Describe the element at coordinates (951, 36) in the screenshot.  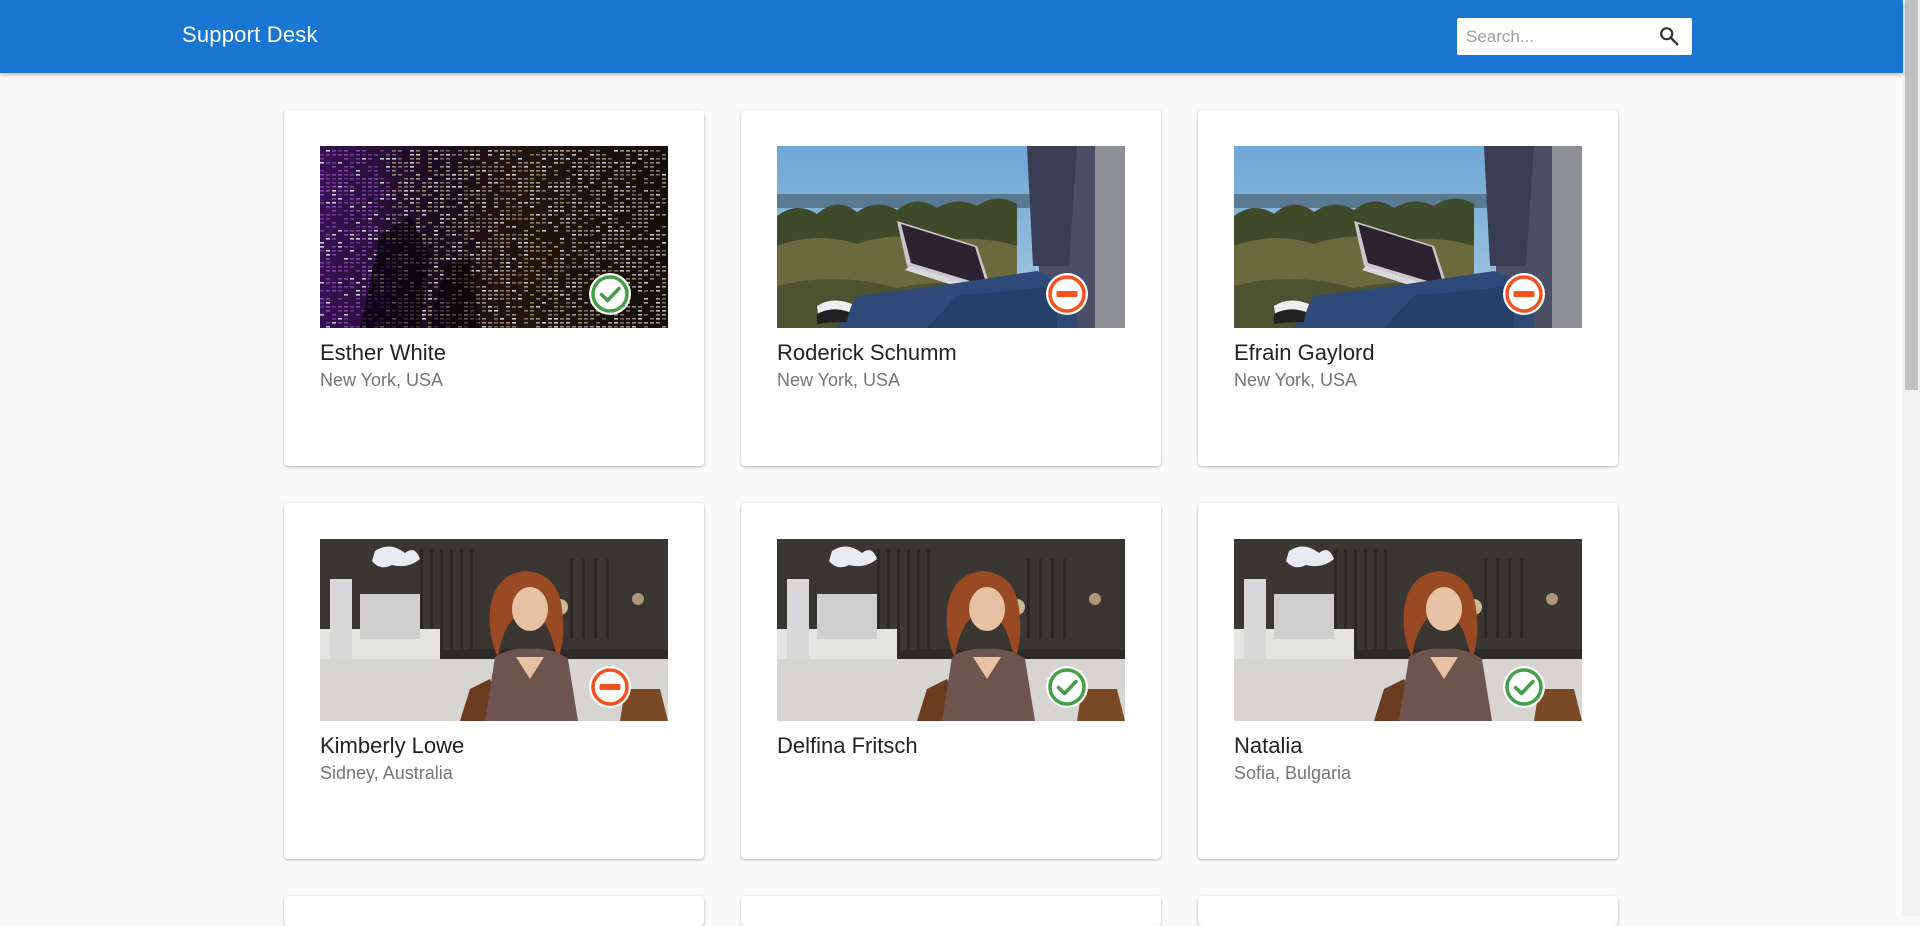
I see `app-bar: Support Desk` at that location.